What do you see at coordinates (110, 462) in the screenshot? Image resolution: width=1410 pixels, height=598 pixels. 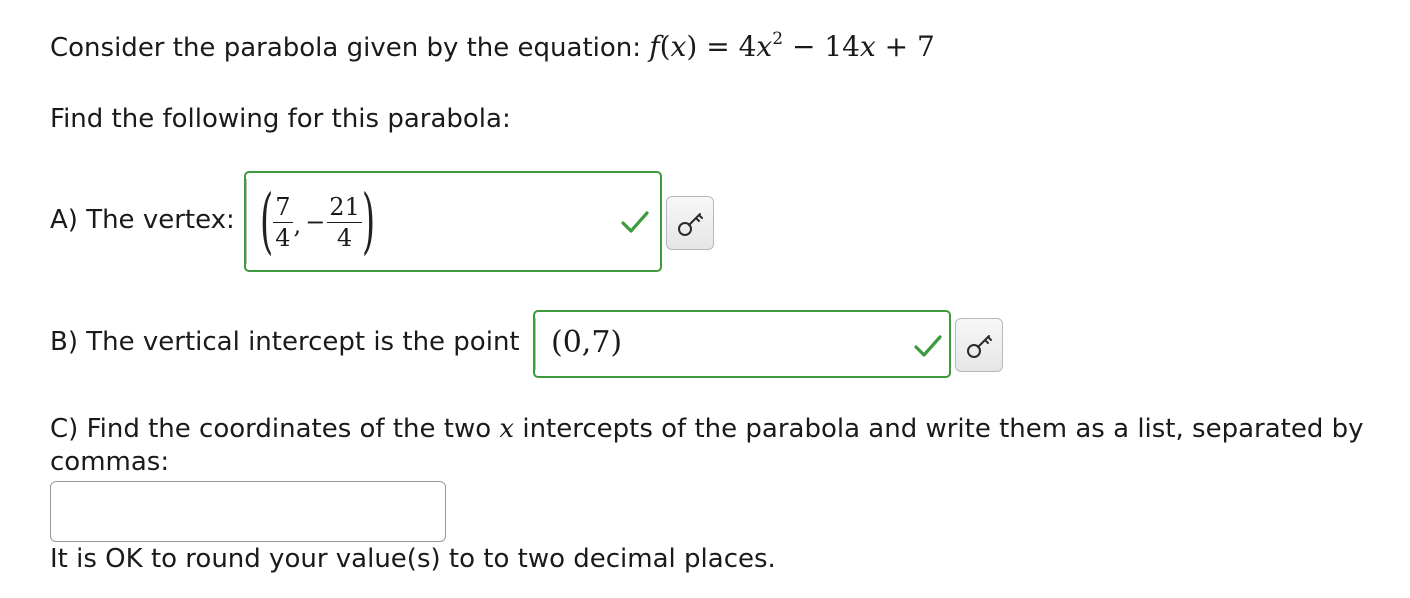 I see `part-c-label-line2: commas:` at bounding box center [110, 462].